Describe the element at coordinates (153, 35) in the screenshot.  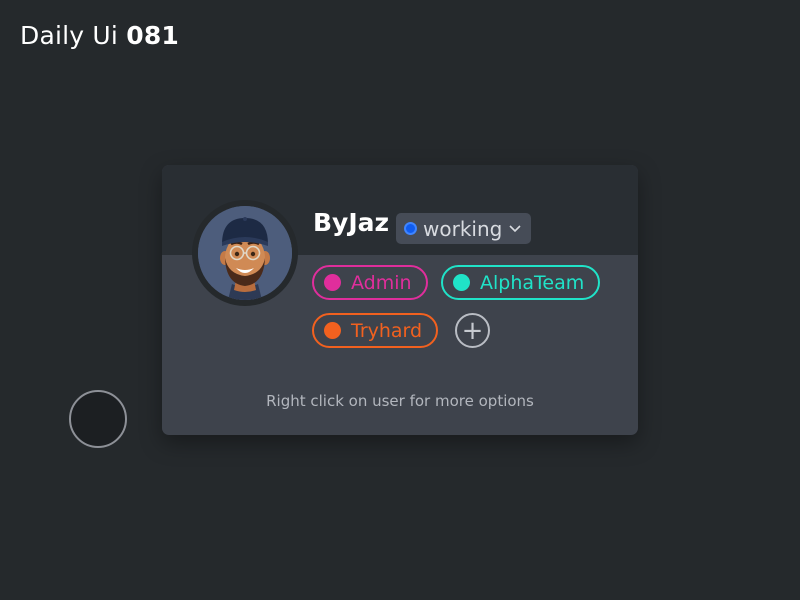
I see `page-title-number: 081` at that location.